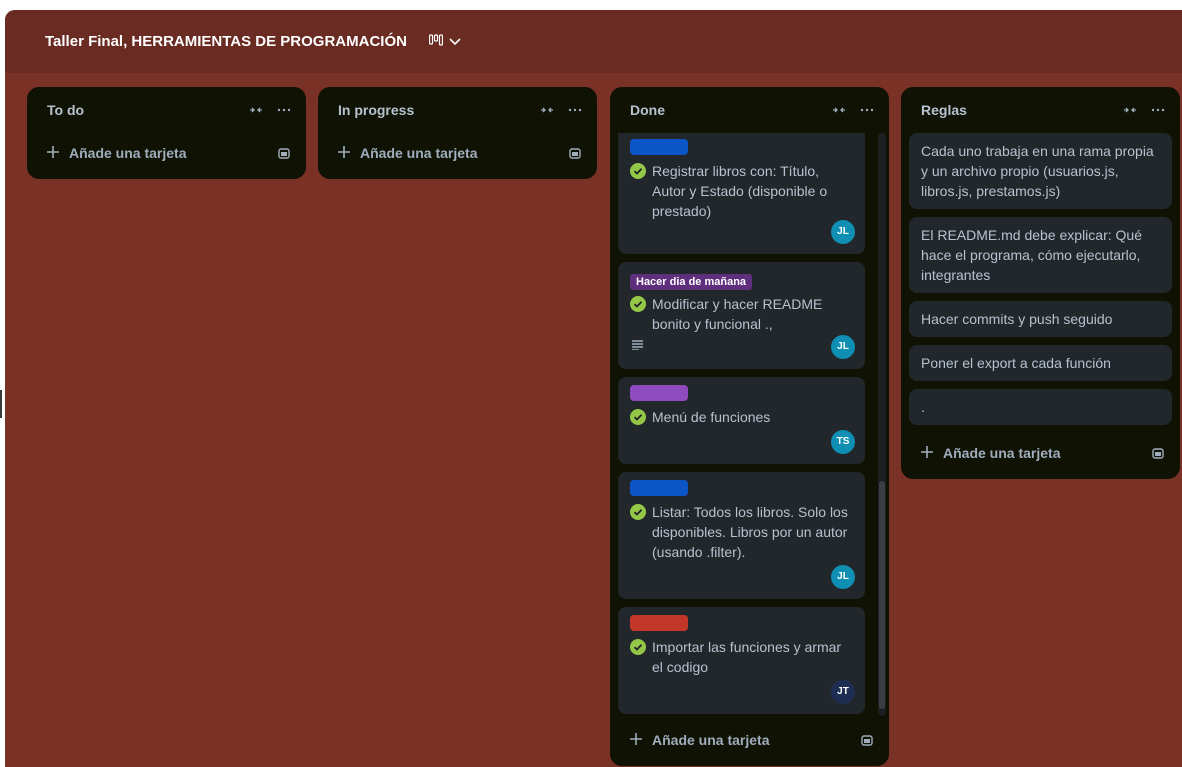 The height and width of the screenshot is (767, 1182). Describe the element at coordinates (436, 42) in the screenshot. I see `board-view-icon` at that location.